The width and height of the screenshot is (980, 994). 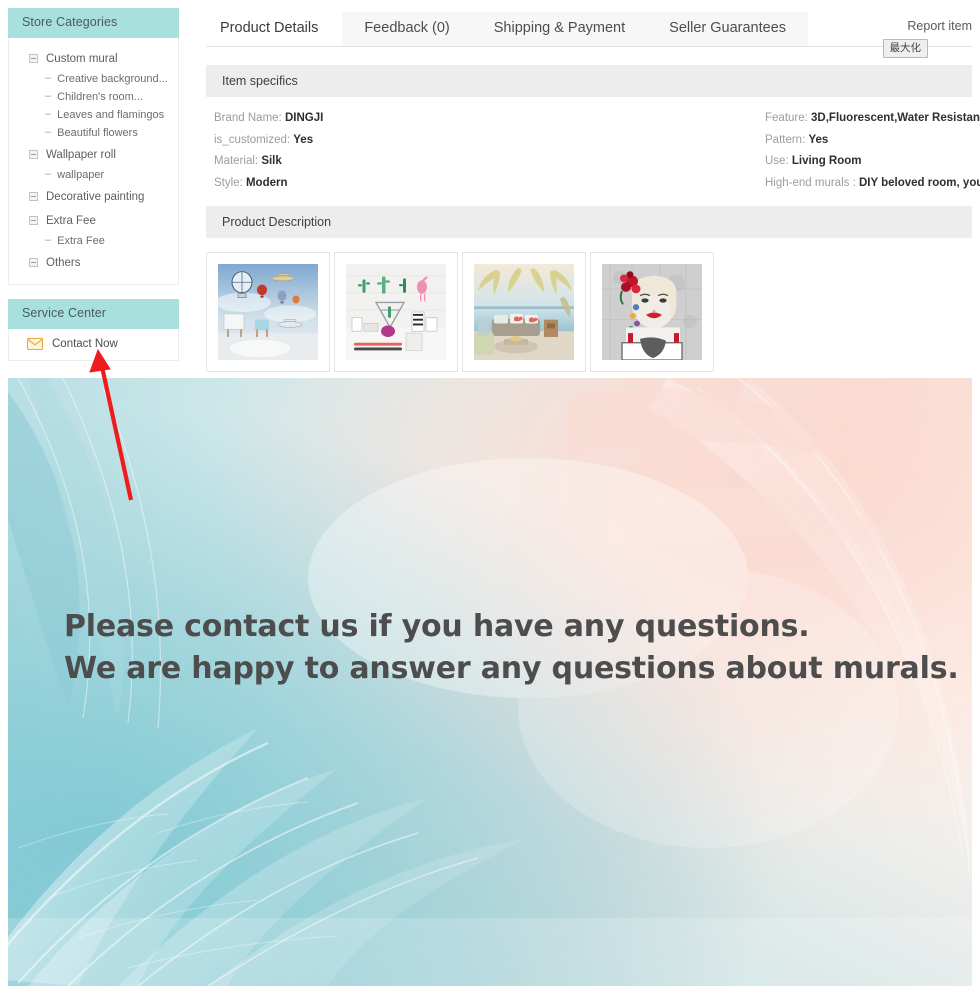 I want to click on spec-key: Feature:, so click(x=786, y=118).